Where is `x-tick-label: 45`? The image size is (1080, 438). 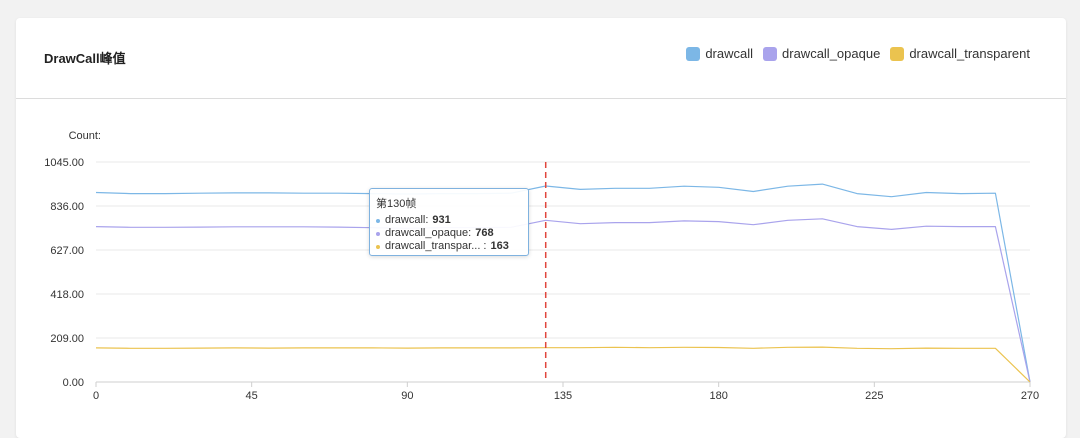 x-tick-label: 45 is located at coordinates (252, 396).